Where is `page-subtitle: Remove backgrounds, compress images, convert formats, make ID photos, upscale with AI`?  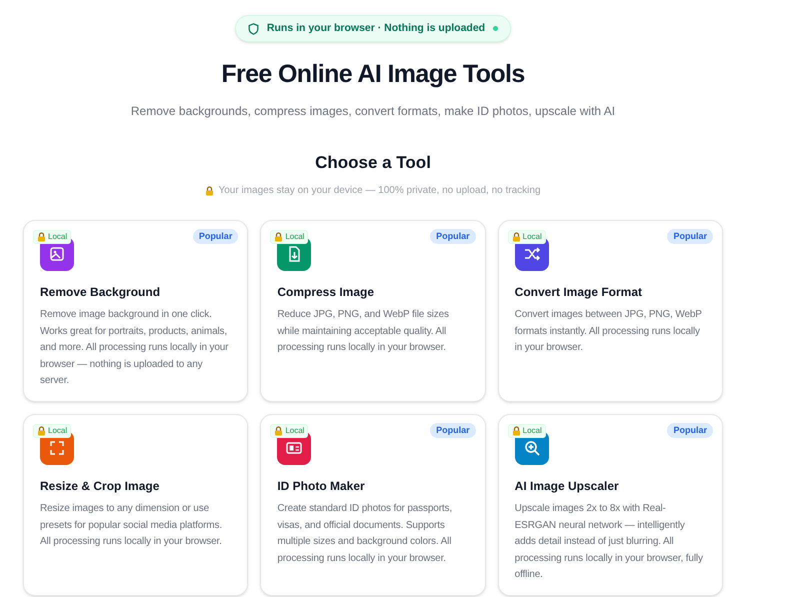
page-subtitle: Remove backgrounds, compress images, convert formats, make ID photos, upscale with AI is located at coordinates (373, 111).